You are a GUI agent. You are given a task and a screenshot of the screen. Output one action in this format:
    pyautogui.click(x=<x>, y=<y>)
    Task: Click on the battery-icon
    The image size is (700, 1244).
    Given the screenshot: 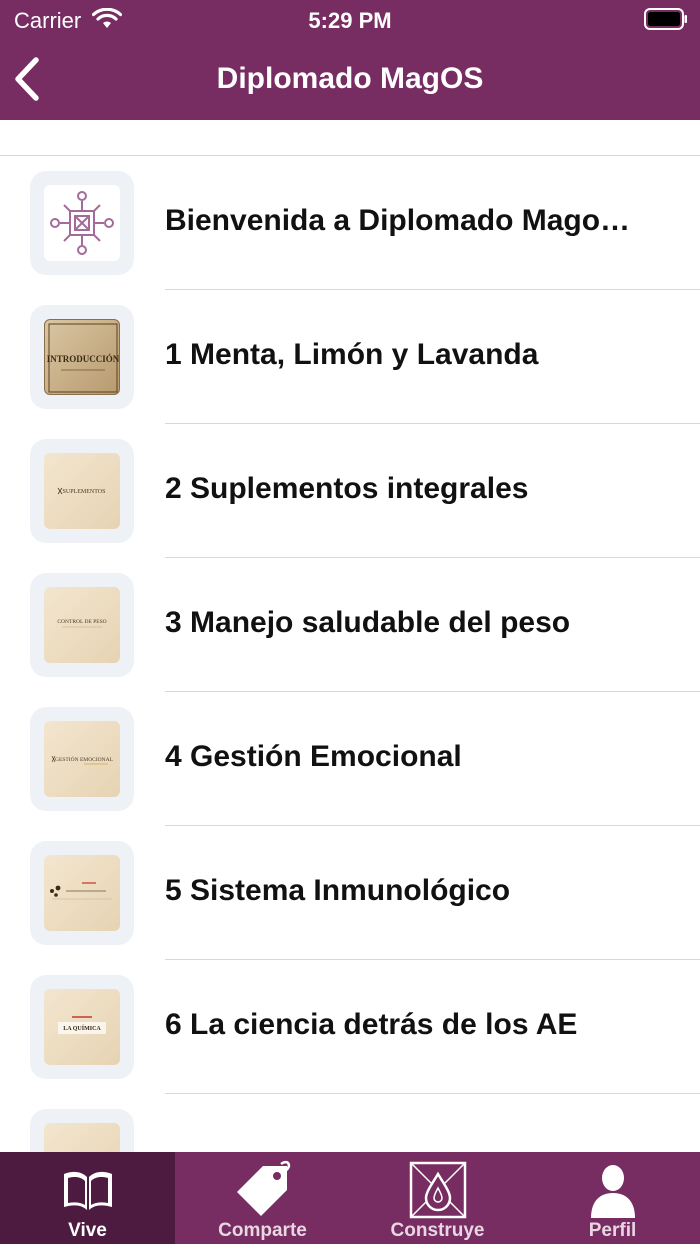 What is the action you would take?
    pyautogui.click(x=665, y=19)
    